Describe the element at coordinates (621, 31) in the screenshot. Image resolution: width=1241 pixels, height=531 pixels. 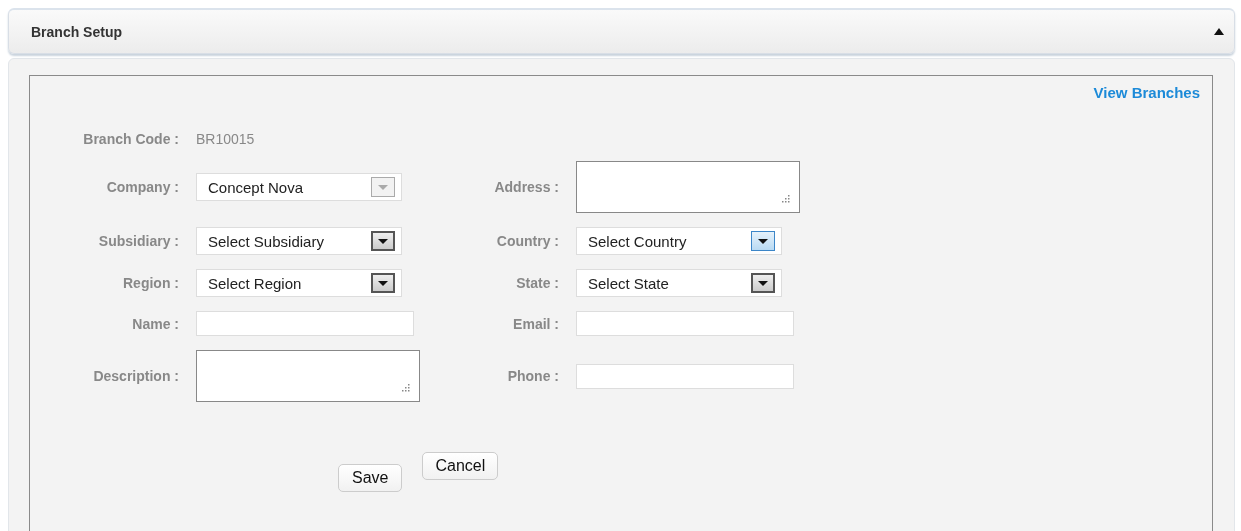
I see `panel-header: Branch Setup` at that location.